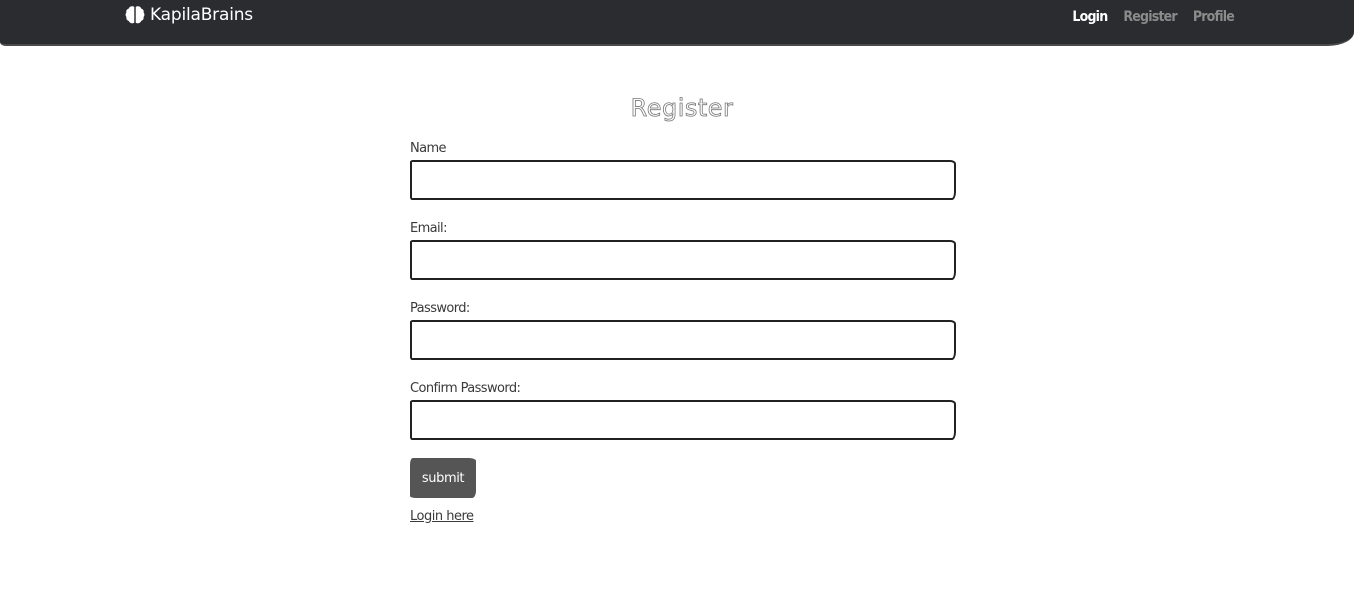  What do you see at coordinates (428, 228) in the screenshot?
I see `email-label: Email:` at bounding box center [428, 228].